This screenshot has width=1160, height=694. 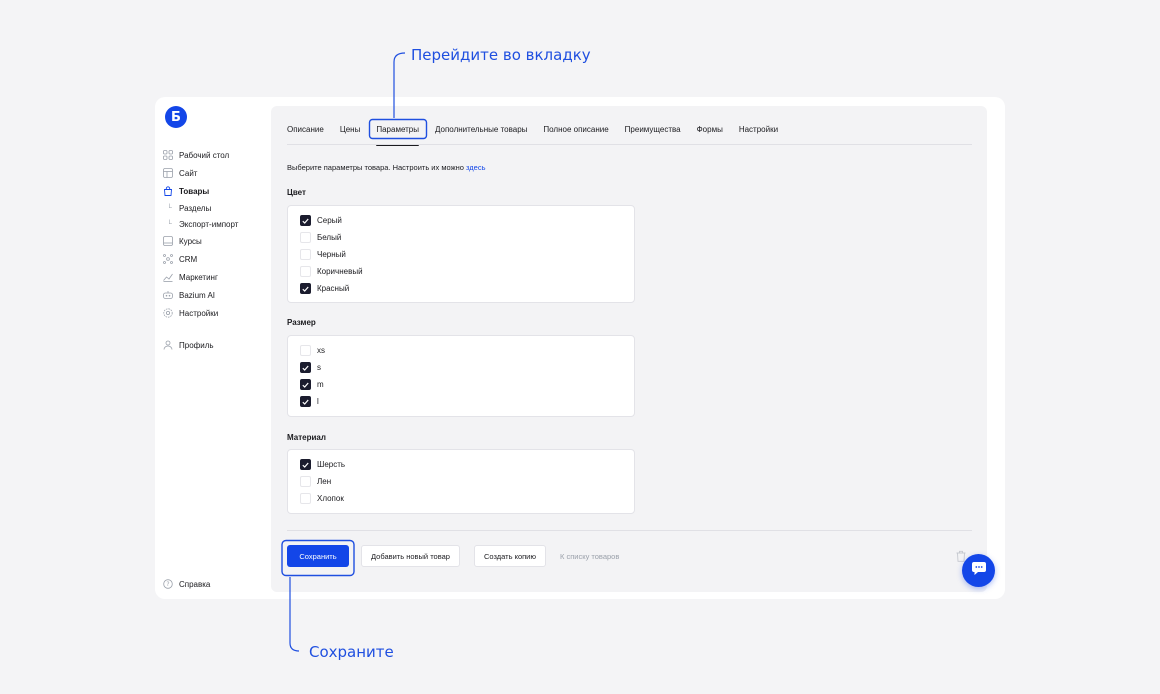 What do you see at coordinates (629, 144) in the screenshot?
I see `tabs-divider` at bounding box center [629, 144].